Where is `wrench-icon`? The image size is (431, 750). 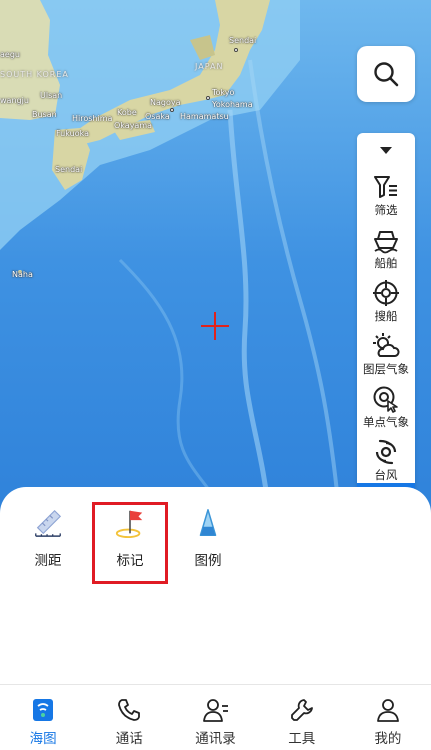
wrench-icon is located at coordinates (301, 710).